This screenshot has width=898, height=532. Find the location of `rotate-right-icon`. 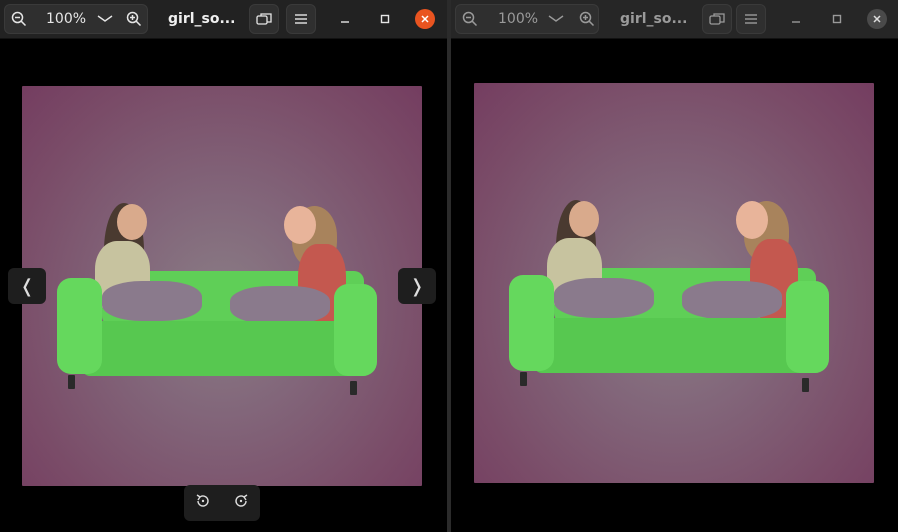

rotate-right-icon is located at coordinates (241, 500).